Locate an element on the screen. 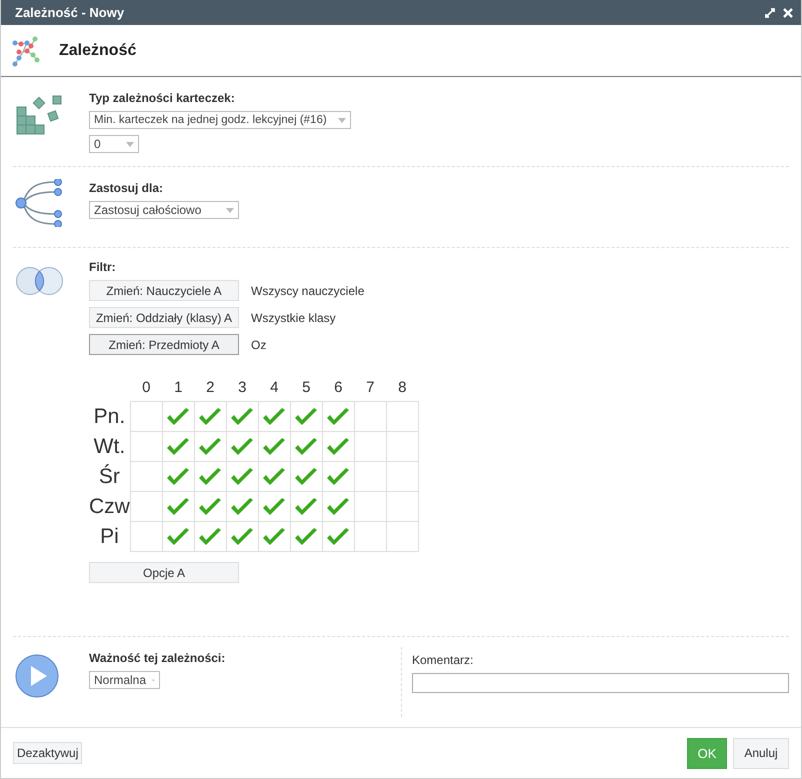 The height and width of the screenshot is (779, 802). window-title: Zależność - Nowy is located at coordinates (70, 12).